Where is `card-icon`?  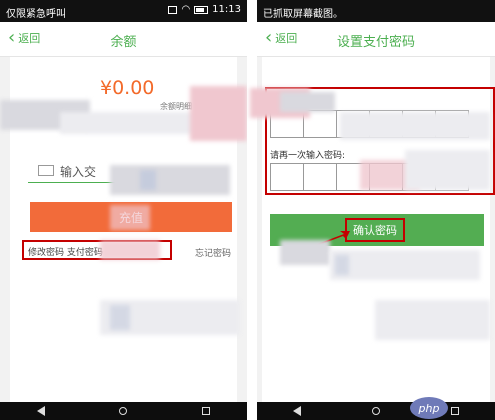
card-icon is located at coordinates (46, 170).